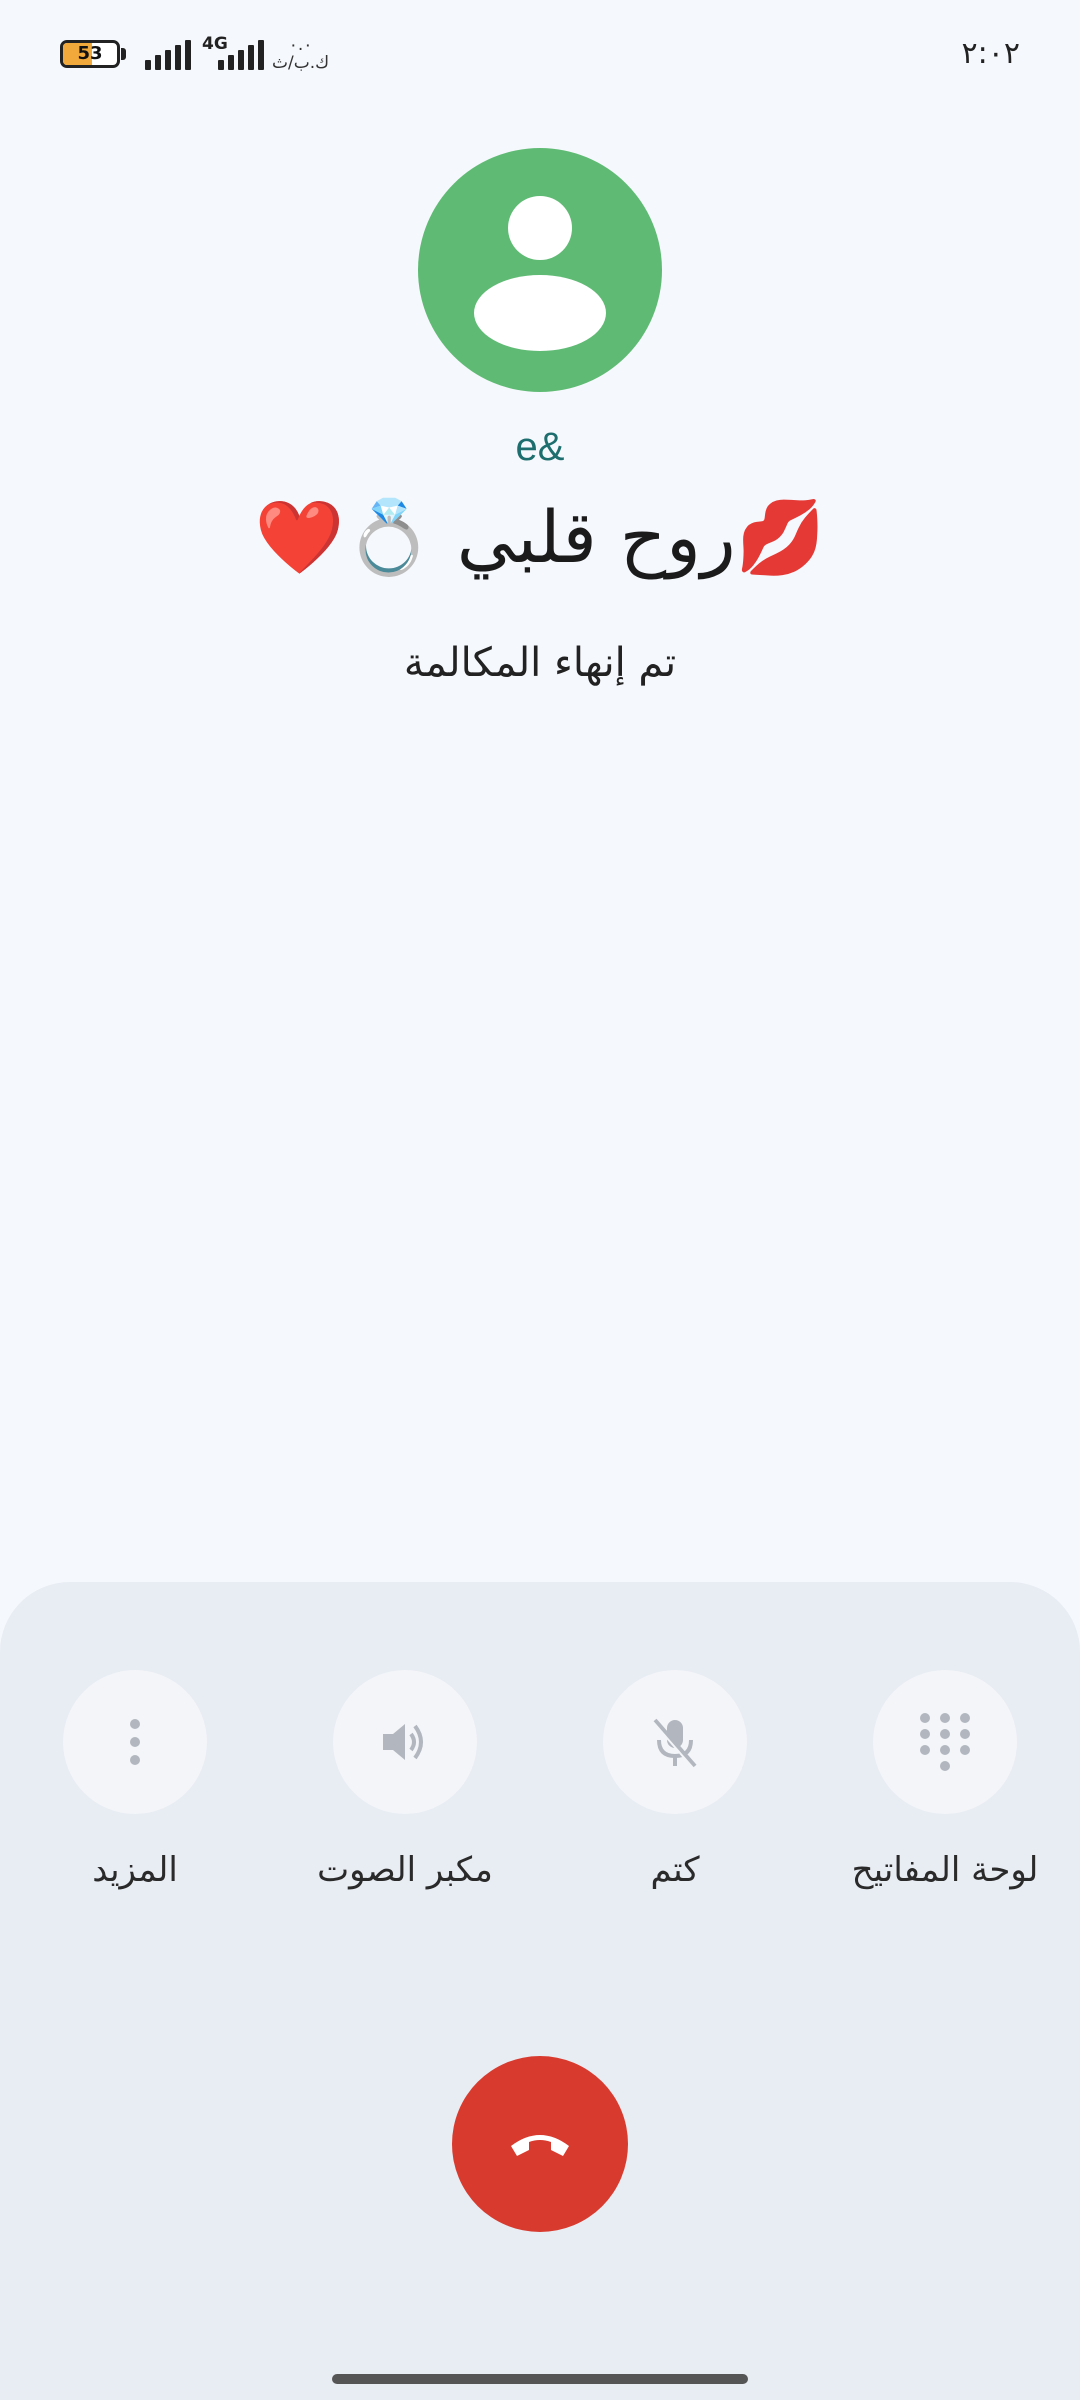 This screenshot has width=1080, height=2400. I want to click on mic-off-icon, so click(674, 1743).